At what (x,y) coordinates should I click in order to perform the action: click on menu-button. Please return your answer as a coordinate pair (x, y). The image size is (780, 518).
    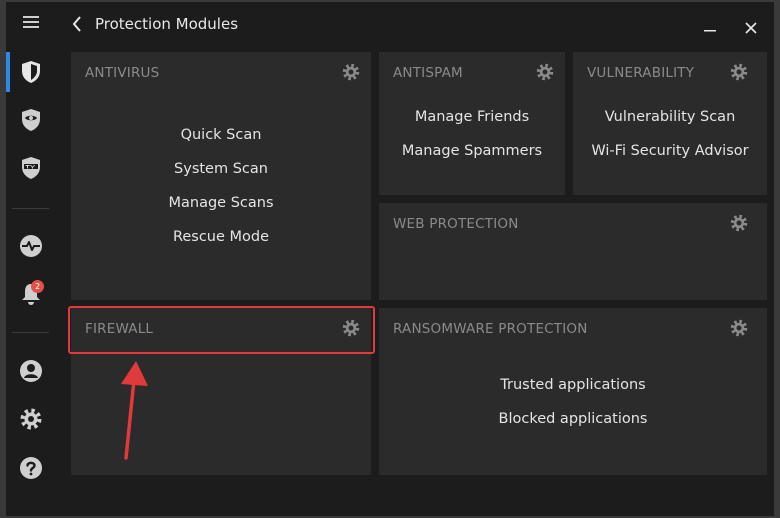
    Looking at the image, I should click on (30, 22).